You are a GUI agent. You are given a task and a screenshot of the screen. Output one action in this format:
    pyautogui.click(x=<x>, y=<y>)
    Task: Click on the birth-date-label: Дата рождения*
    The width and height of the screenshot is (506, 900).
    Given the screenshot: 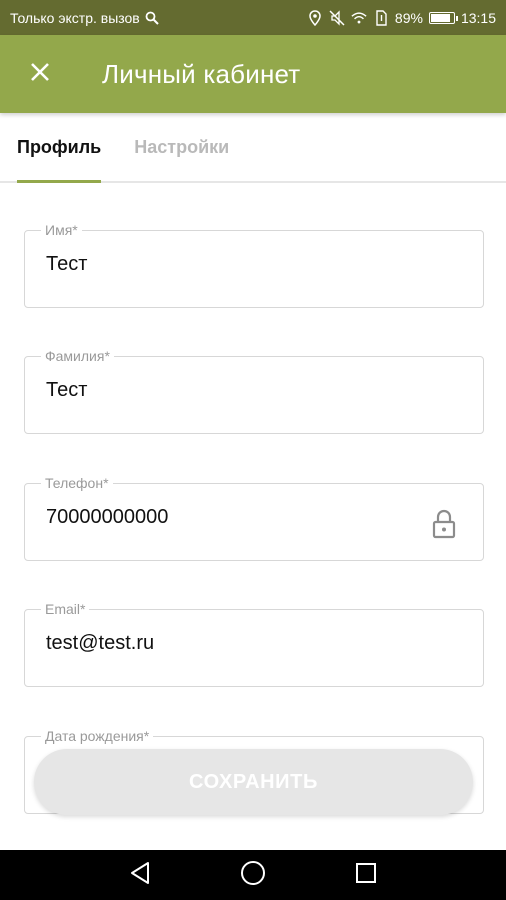 What is the action you would take?
    pyautogui.click(x=97, y=736)
    